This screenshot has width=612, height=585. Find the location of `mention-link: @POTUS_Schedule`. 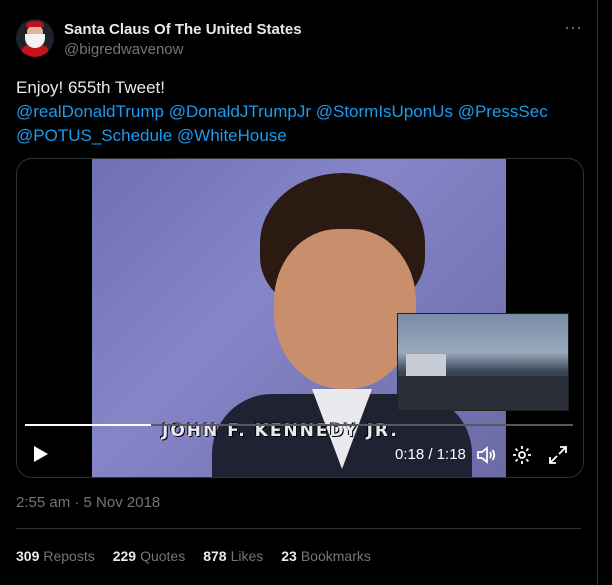

mention-link: @POTUS_Schedule is located at coordinates (94, 135).